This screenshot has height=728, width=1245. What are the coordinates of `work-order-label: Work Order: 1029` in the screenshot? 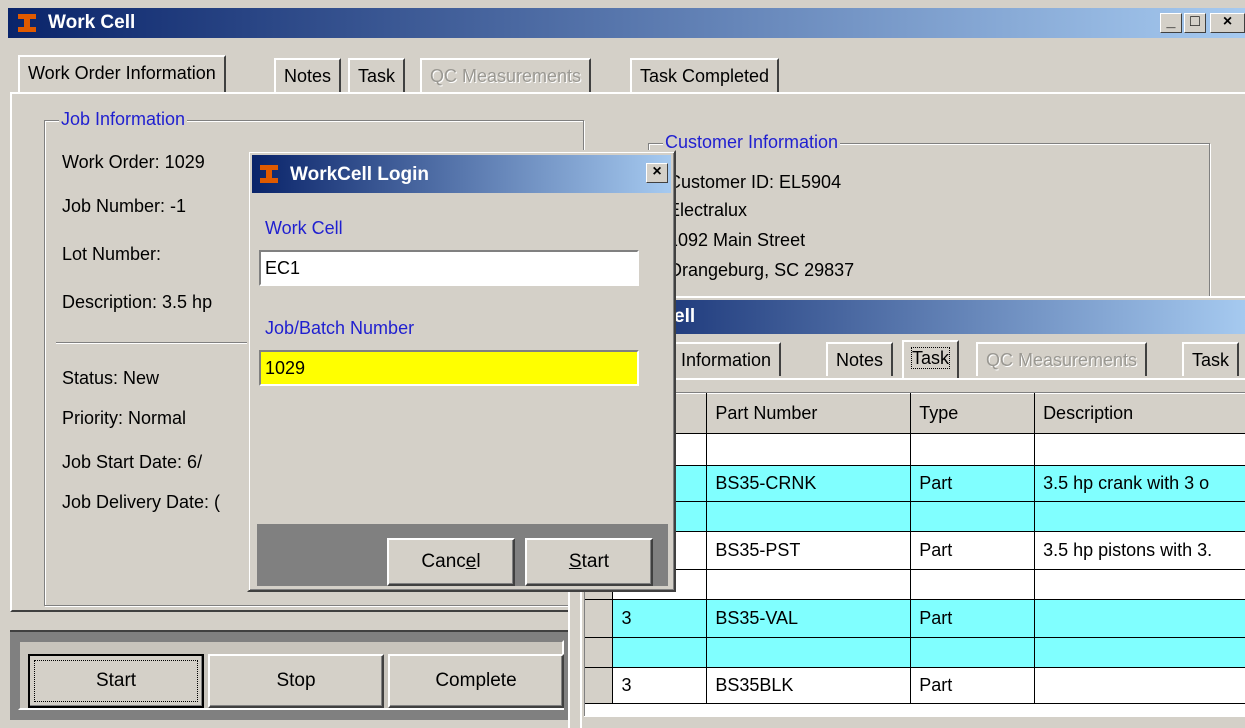 It's located at (133, 162).